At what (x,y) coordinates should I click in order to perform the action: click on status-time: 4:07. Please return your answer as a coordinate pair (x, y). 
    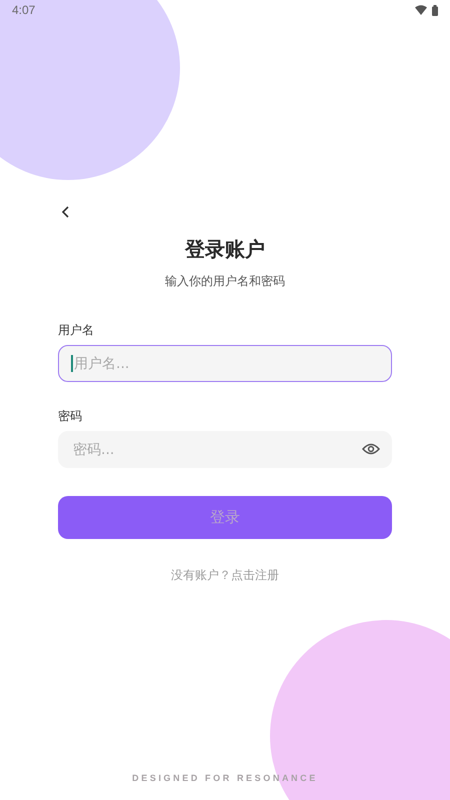
    Looking at the image, I should click on (24, 10).